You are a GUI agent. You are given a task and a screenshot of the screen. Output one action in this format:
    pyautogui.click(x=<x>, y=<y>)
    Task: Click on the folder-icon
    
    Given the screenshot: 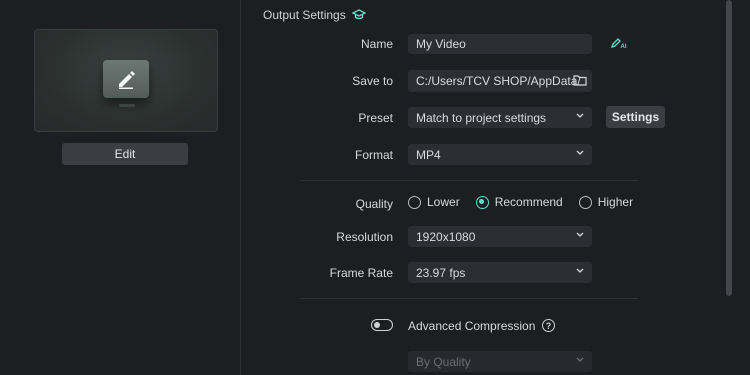 What is the action you would take?
    pyautogui.click(x=580, y=80)
    